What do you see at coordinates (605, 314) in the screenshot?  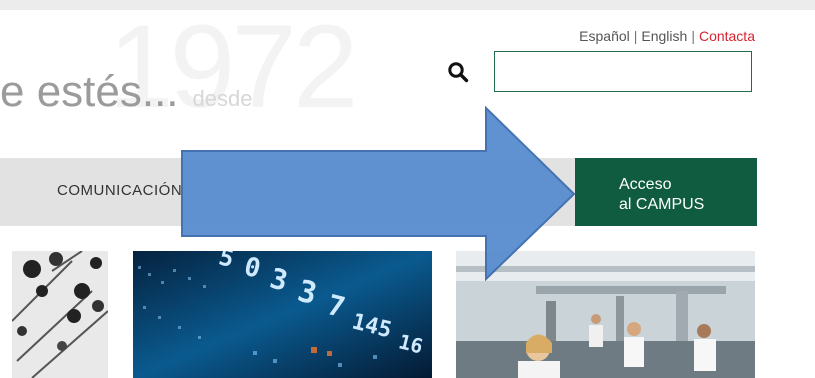 I see `thumbnail-laboratory` at bounding box center [605, 314].